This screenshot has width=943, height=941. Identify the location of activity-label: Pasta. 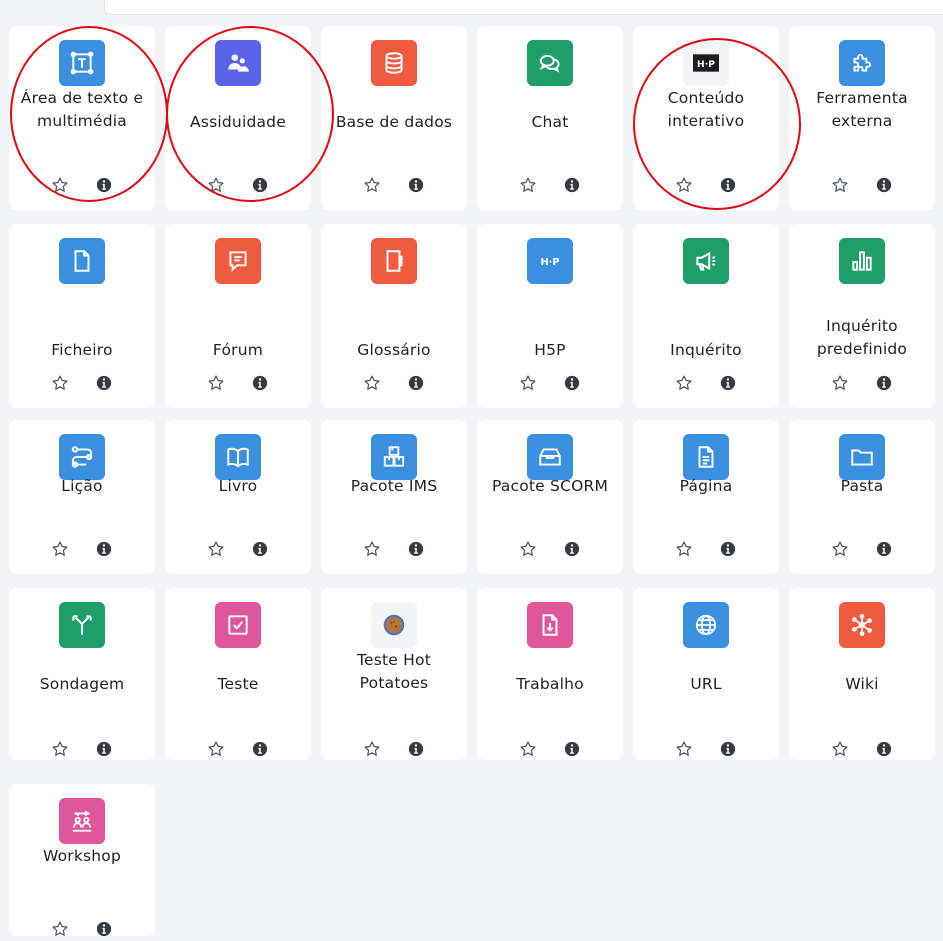
(862, 486).